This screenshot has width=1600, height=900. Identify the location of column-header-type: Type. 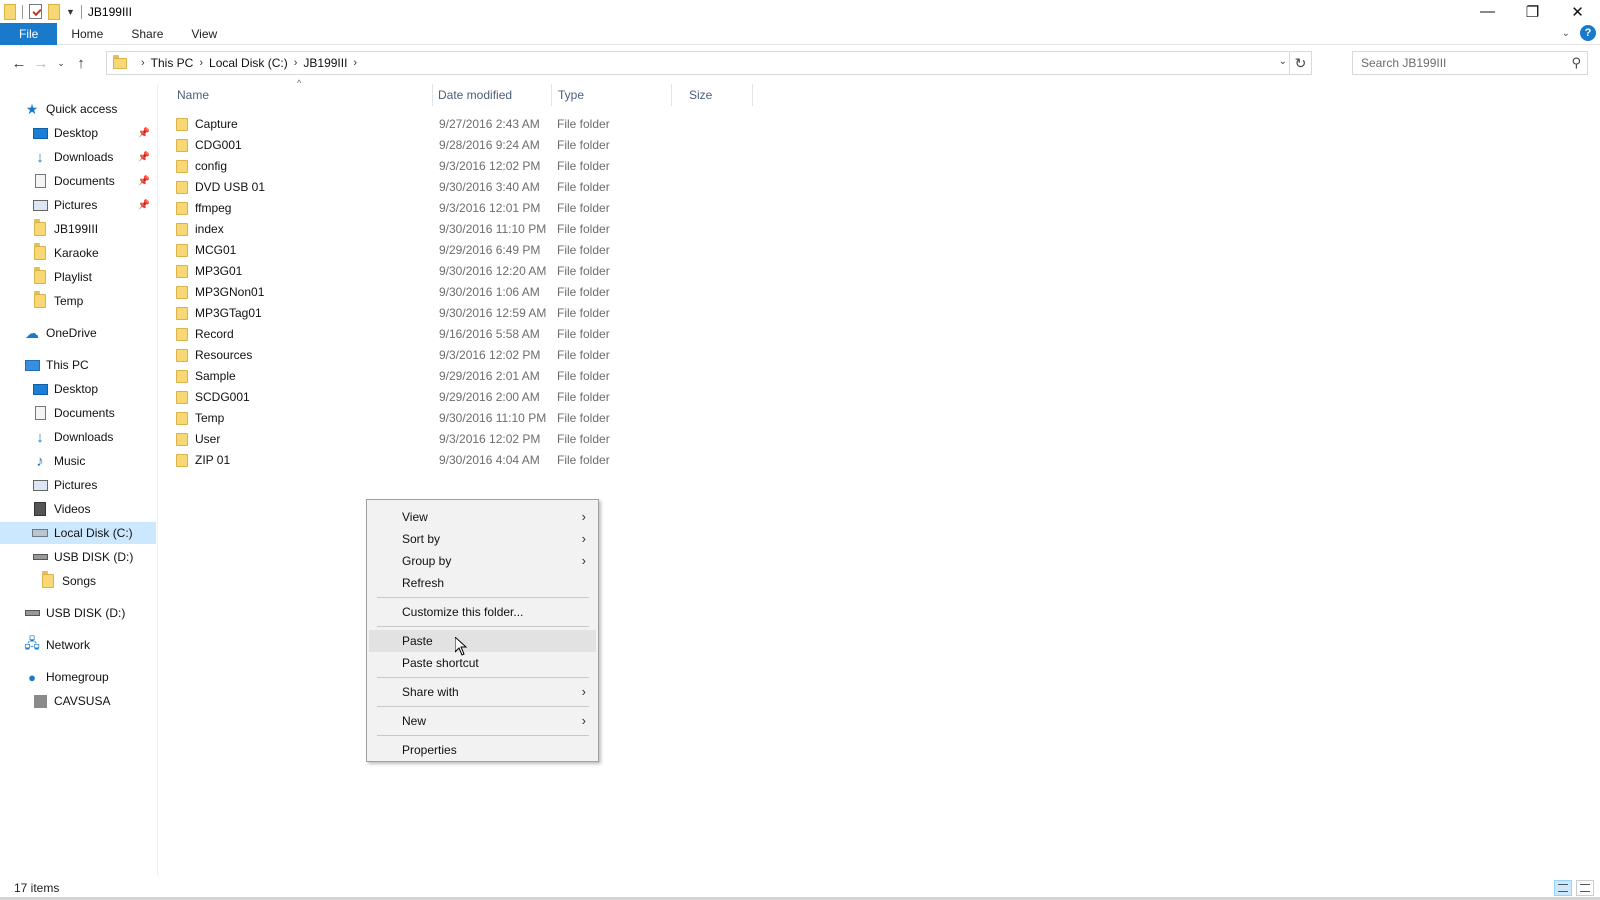
(571, 95).